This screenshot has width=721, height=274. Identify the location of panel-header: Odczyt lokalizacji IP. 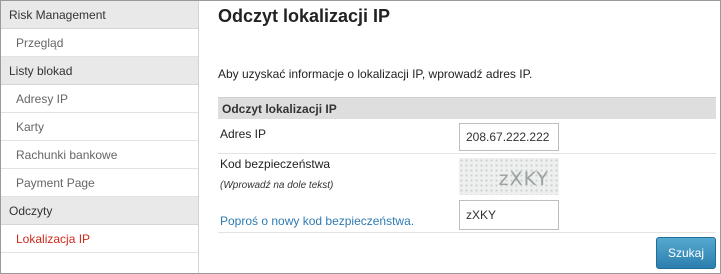
(467, 108).